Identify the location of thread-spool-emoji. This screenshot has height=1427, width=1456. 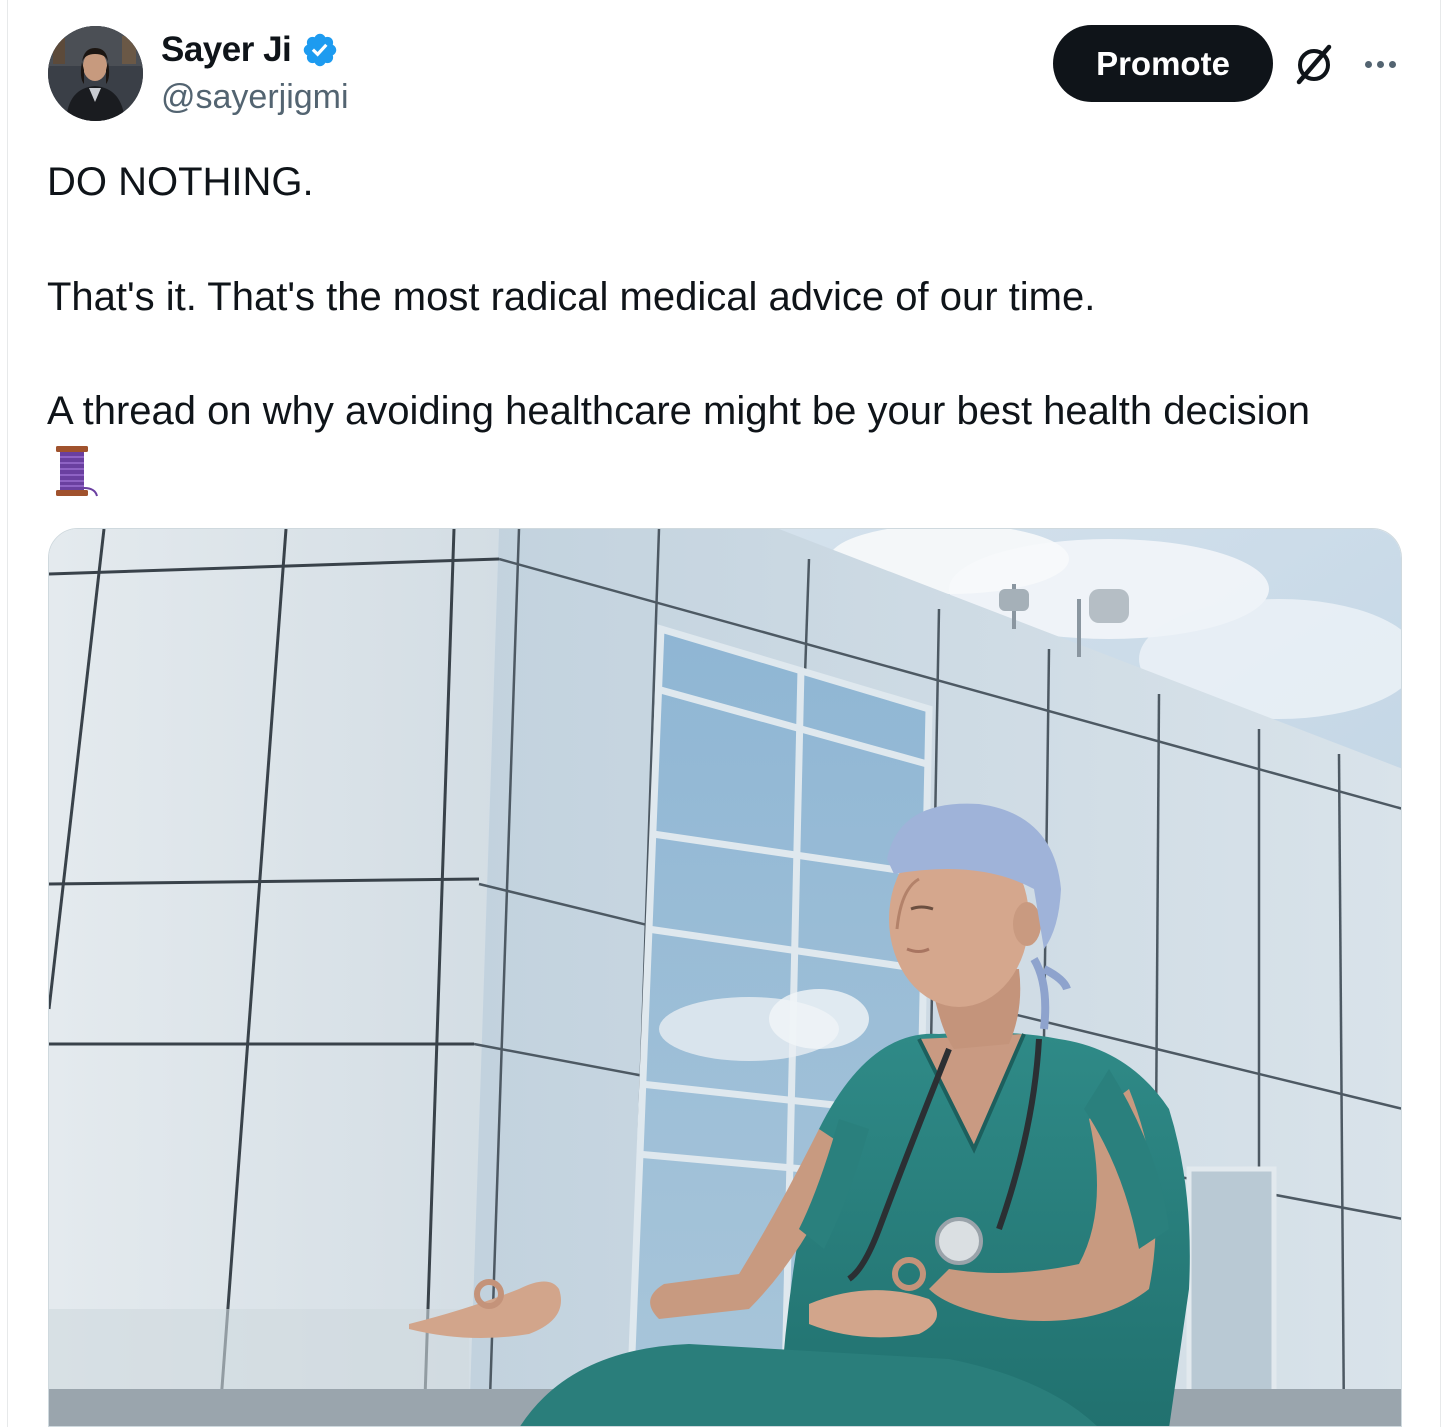
(77, 471).